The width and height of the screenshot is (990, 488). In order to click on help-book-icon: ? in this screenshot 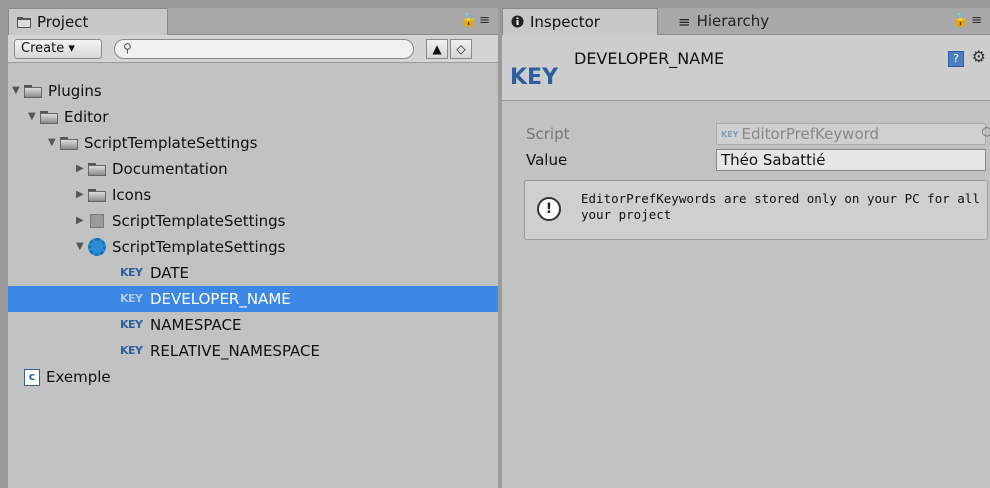, I will do `click(956, 59)`.